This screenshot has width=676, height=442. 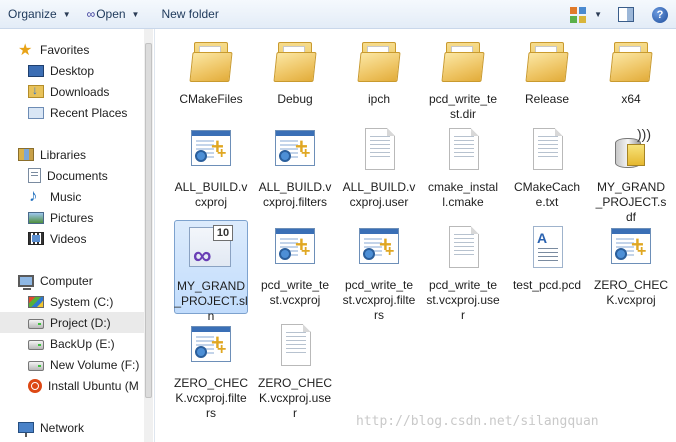 I want to click on nav-item-documents: Documents, so click(x=72, y=175).